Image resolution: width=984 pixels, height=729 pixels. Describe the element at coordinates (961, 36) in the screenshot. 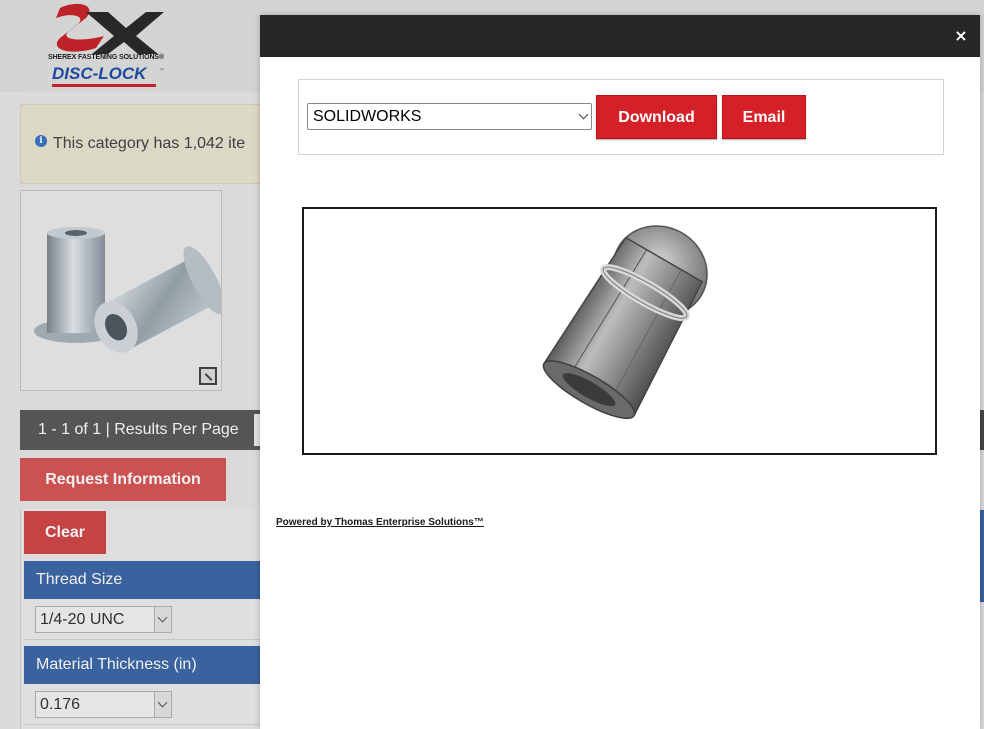

I see `close-icon: ×` at that location.